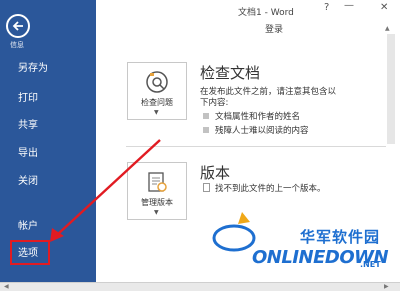 The image size is (400, 291). What do you see at coordinates (234, 232) in the screenshot?
I see `watermark-logo-icon` at bounding box center [234, 232].